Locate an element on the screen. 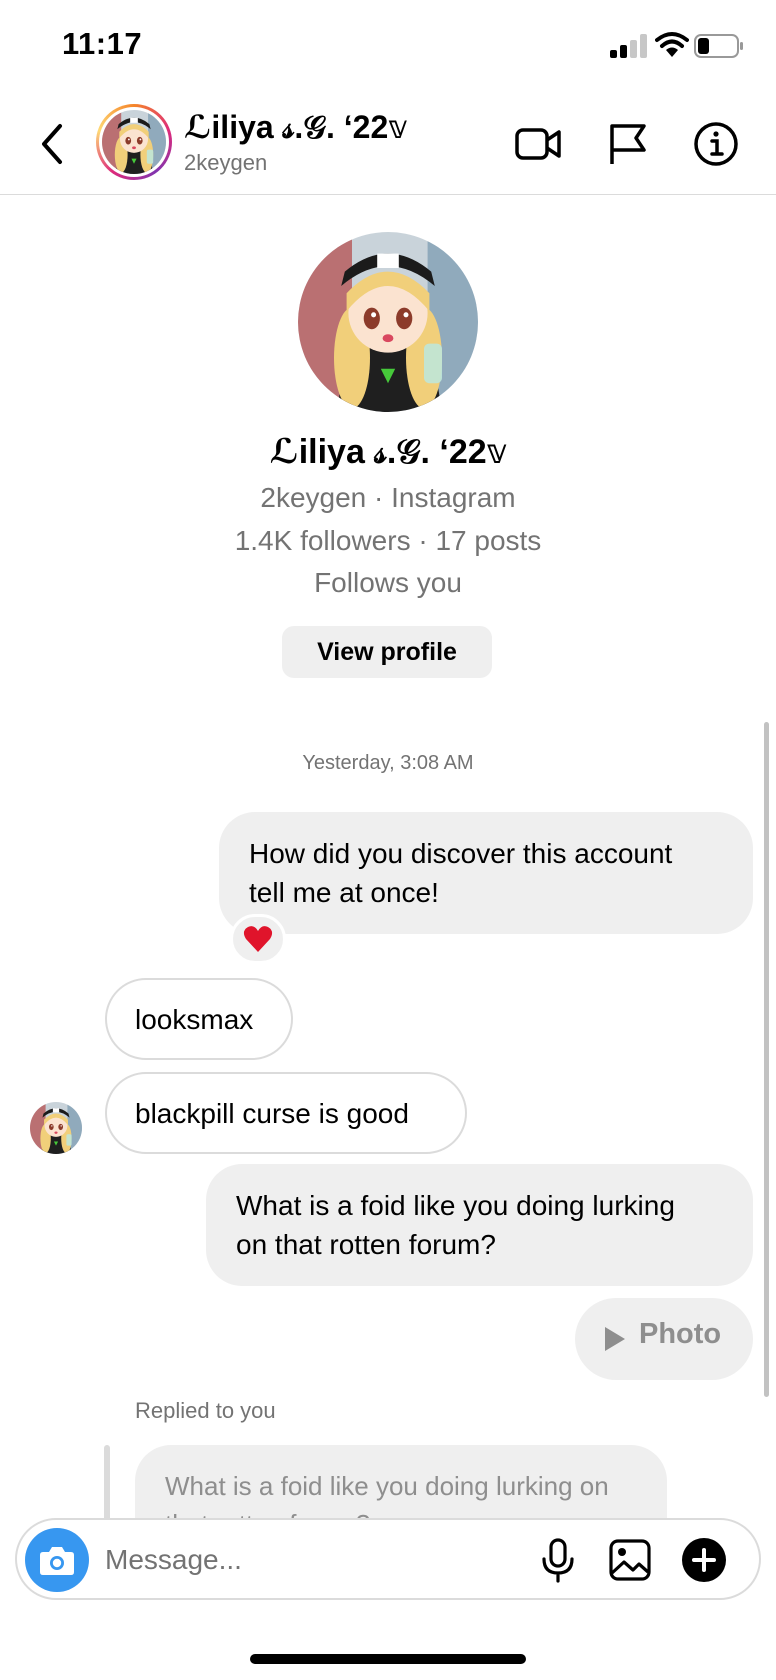 The image size is (776, 1680). cellular-signal-icon is located at coordinates (629, 46).